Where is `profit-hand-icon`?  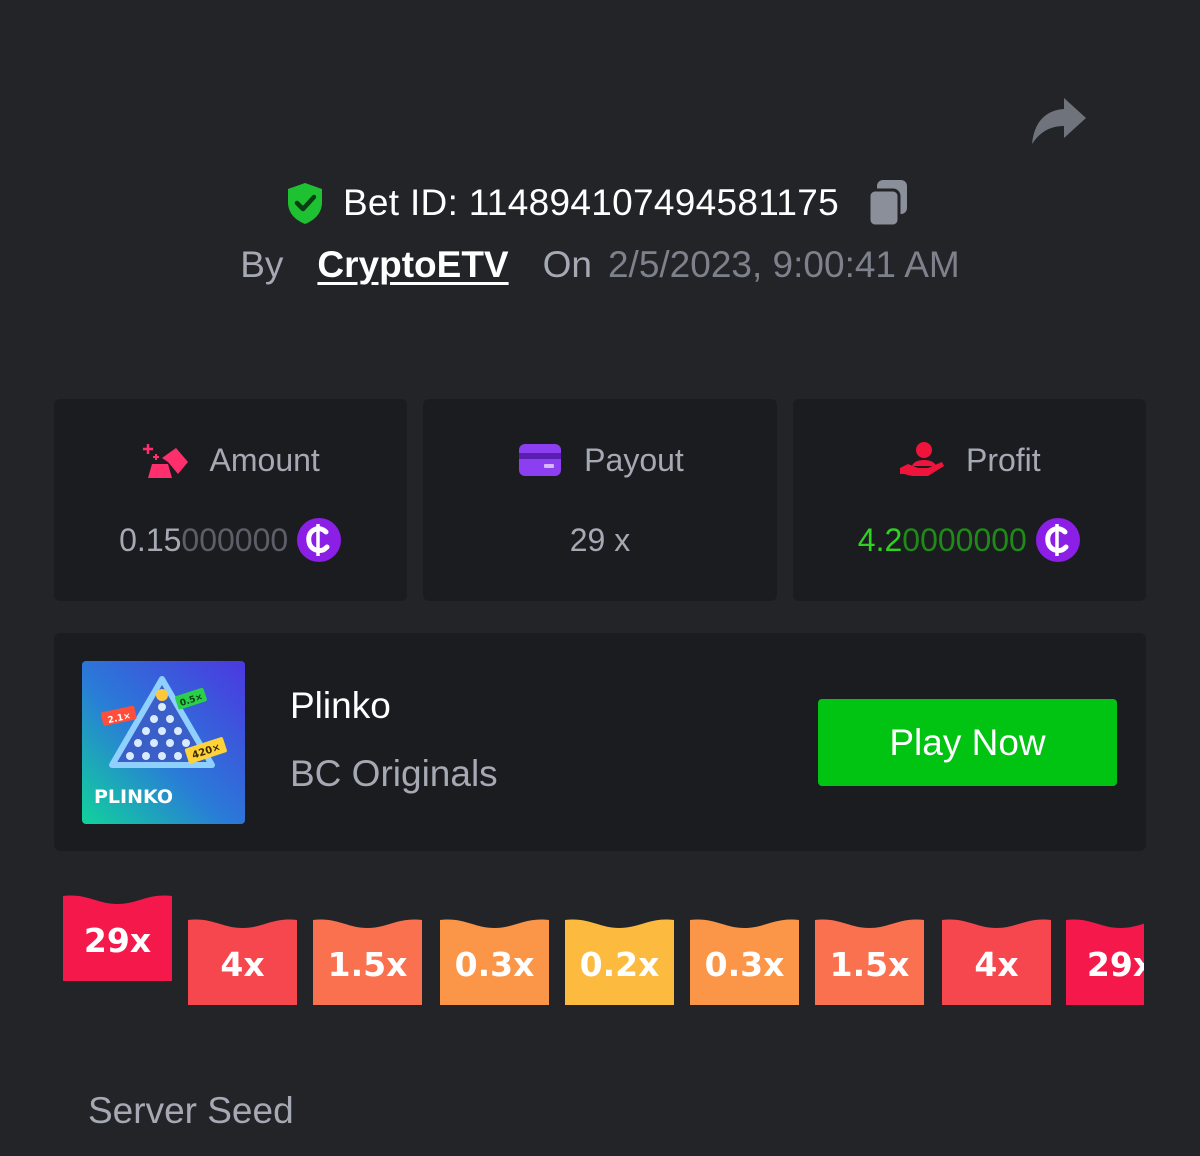 profit-hand-icon is located at coordinates (921, 459).